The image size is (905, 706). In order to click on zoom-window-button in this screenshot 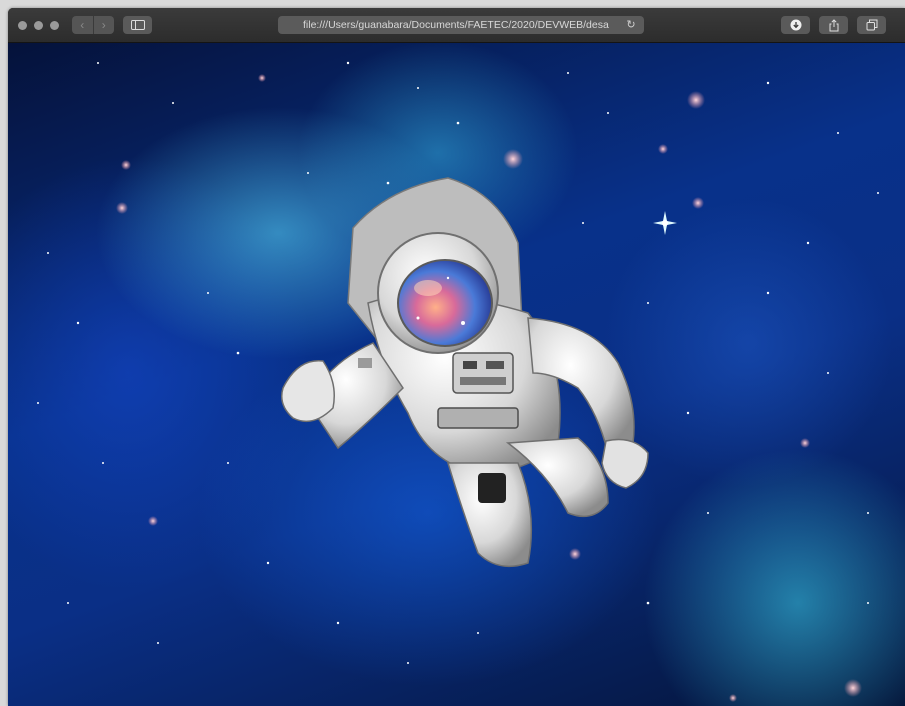, I will do `click(54, 25)`.